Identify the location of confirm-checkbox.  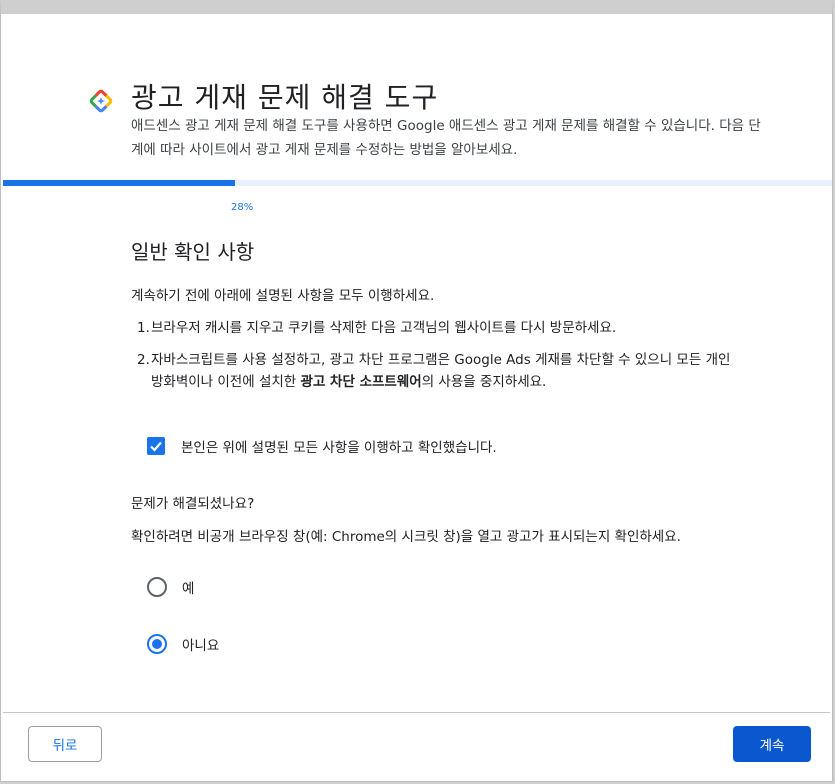
(156, 446).